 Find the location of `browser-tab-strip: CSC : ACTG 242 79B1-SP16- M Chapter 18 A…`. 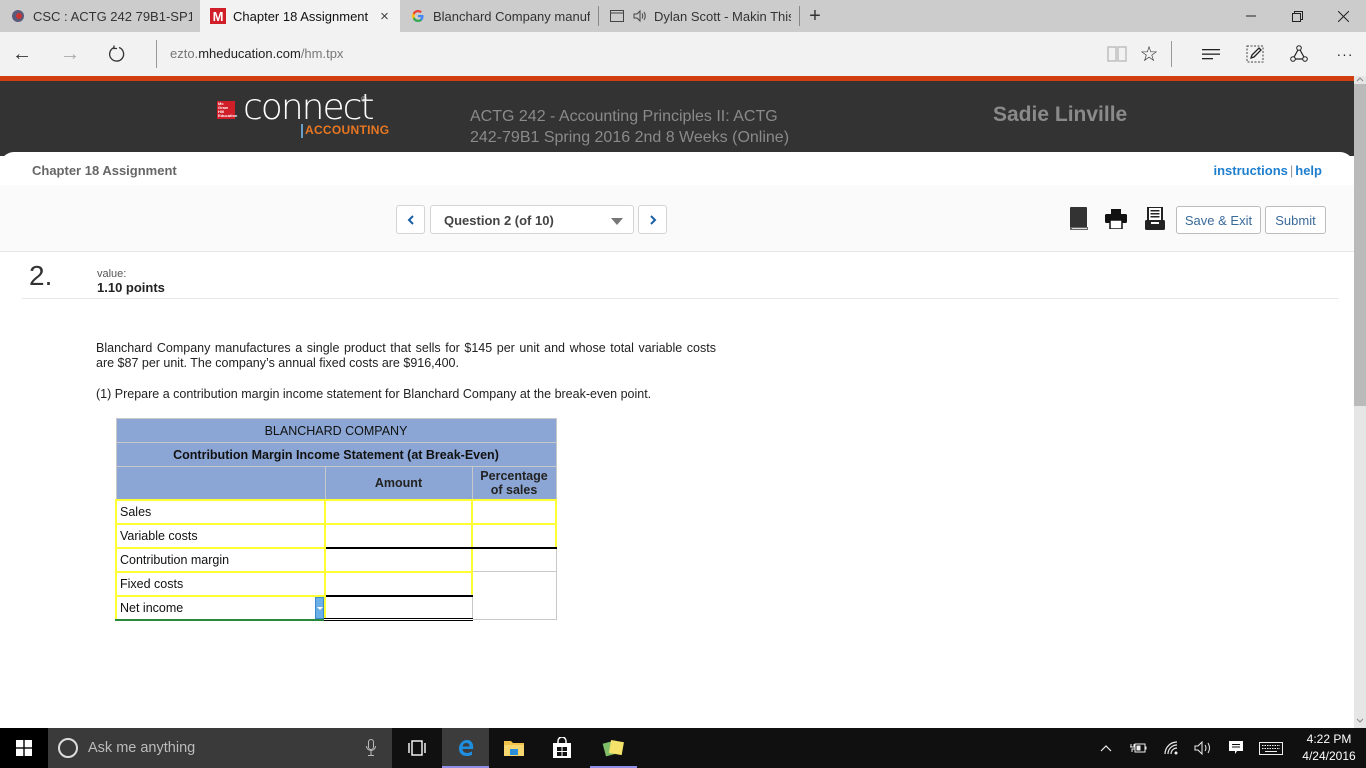

browser-tab-strip: CSC : ACTG 242 79B1-SP16- M Chapter 18 A… is located at coordinates (683, 16).